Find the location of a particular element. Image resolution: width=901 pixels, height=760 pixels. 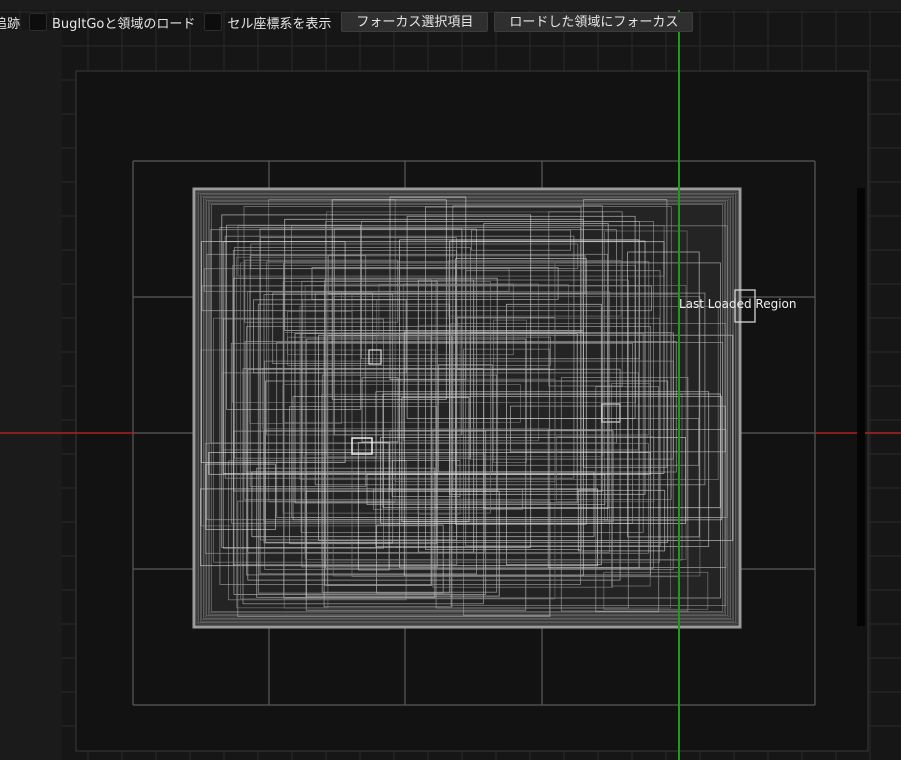

top-strip is located at coordinates (450, 5).